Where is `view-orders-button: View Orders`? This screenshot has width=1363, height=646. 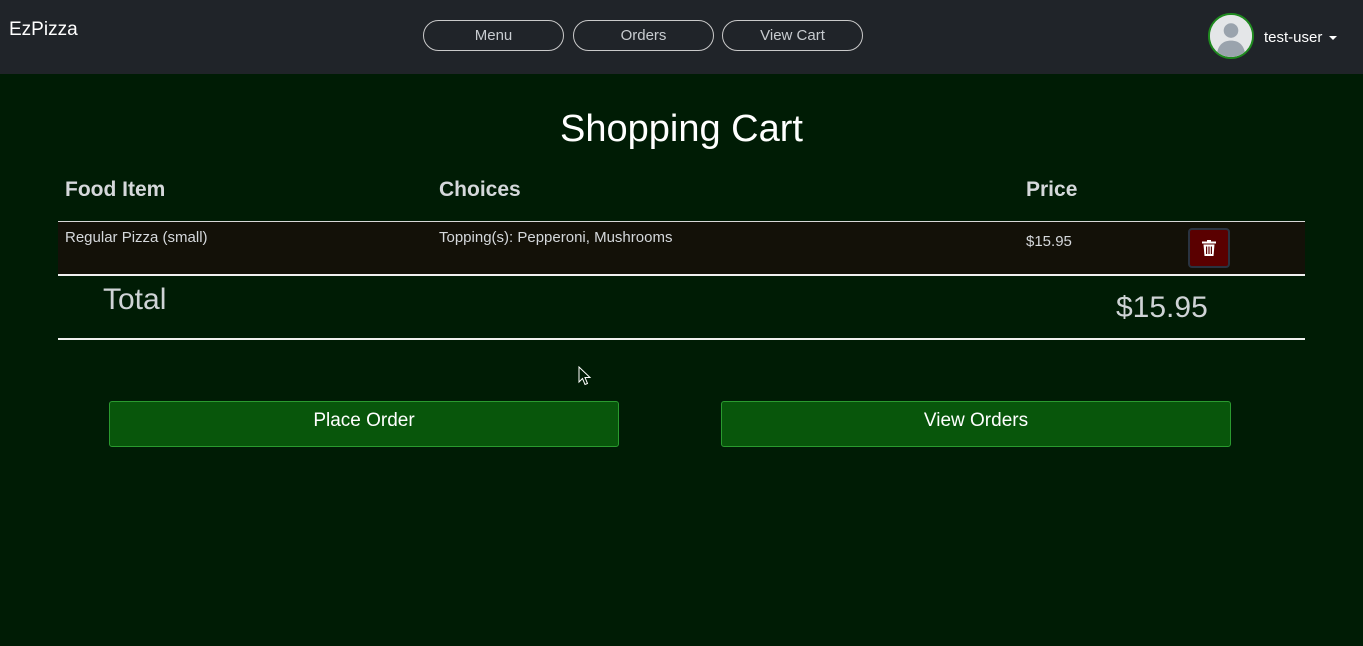 view-orders-button: View Orders is located at coordinates (976, 424).